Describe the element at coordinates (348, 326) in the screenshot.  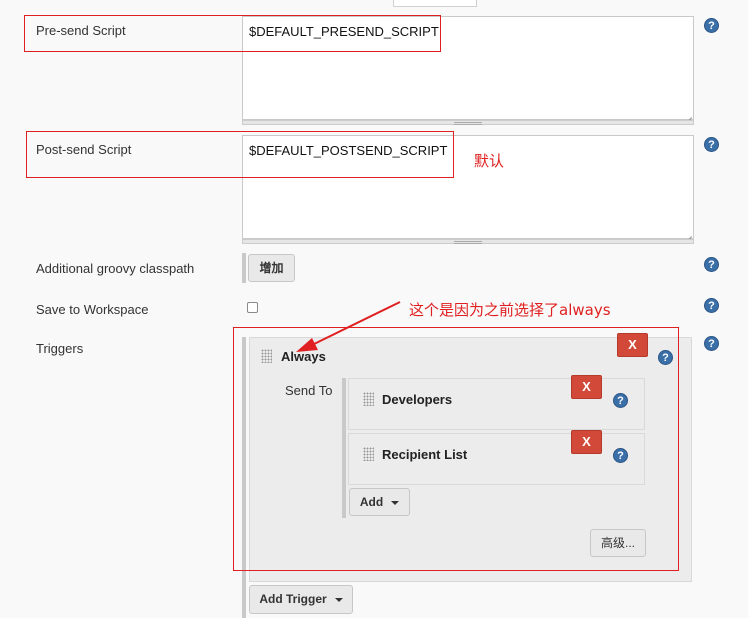
I see `annotation-arrow` at that location.